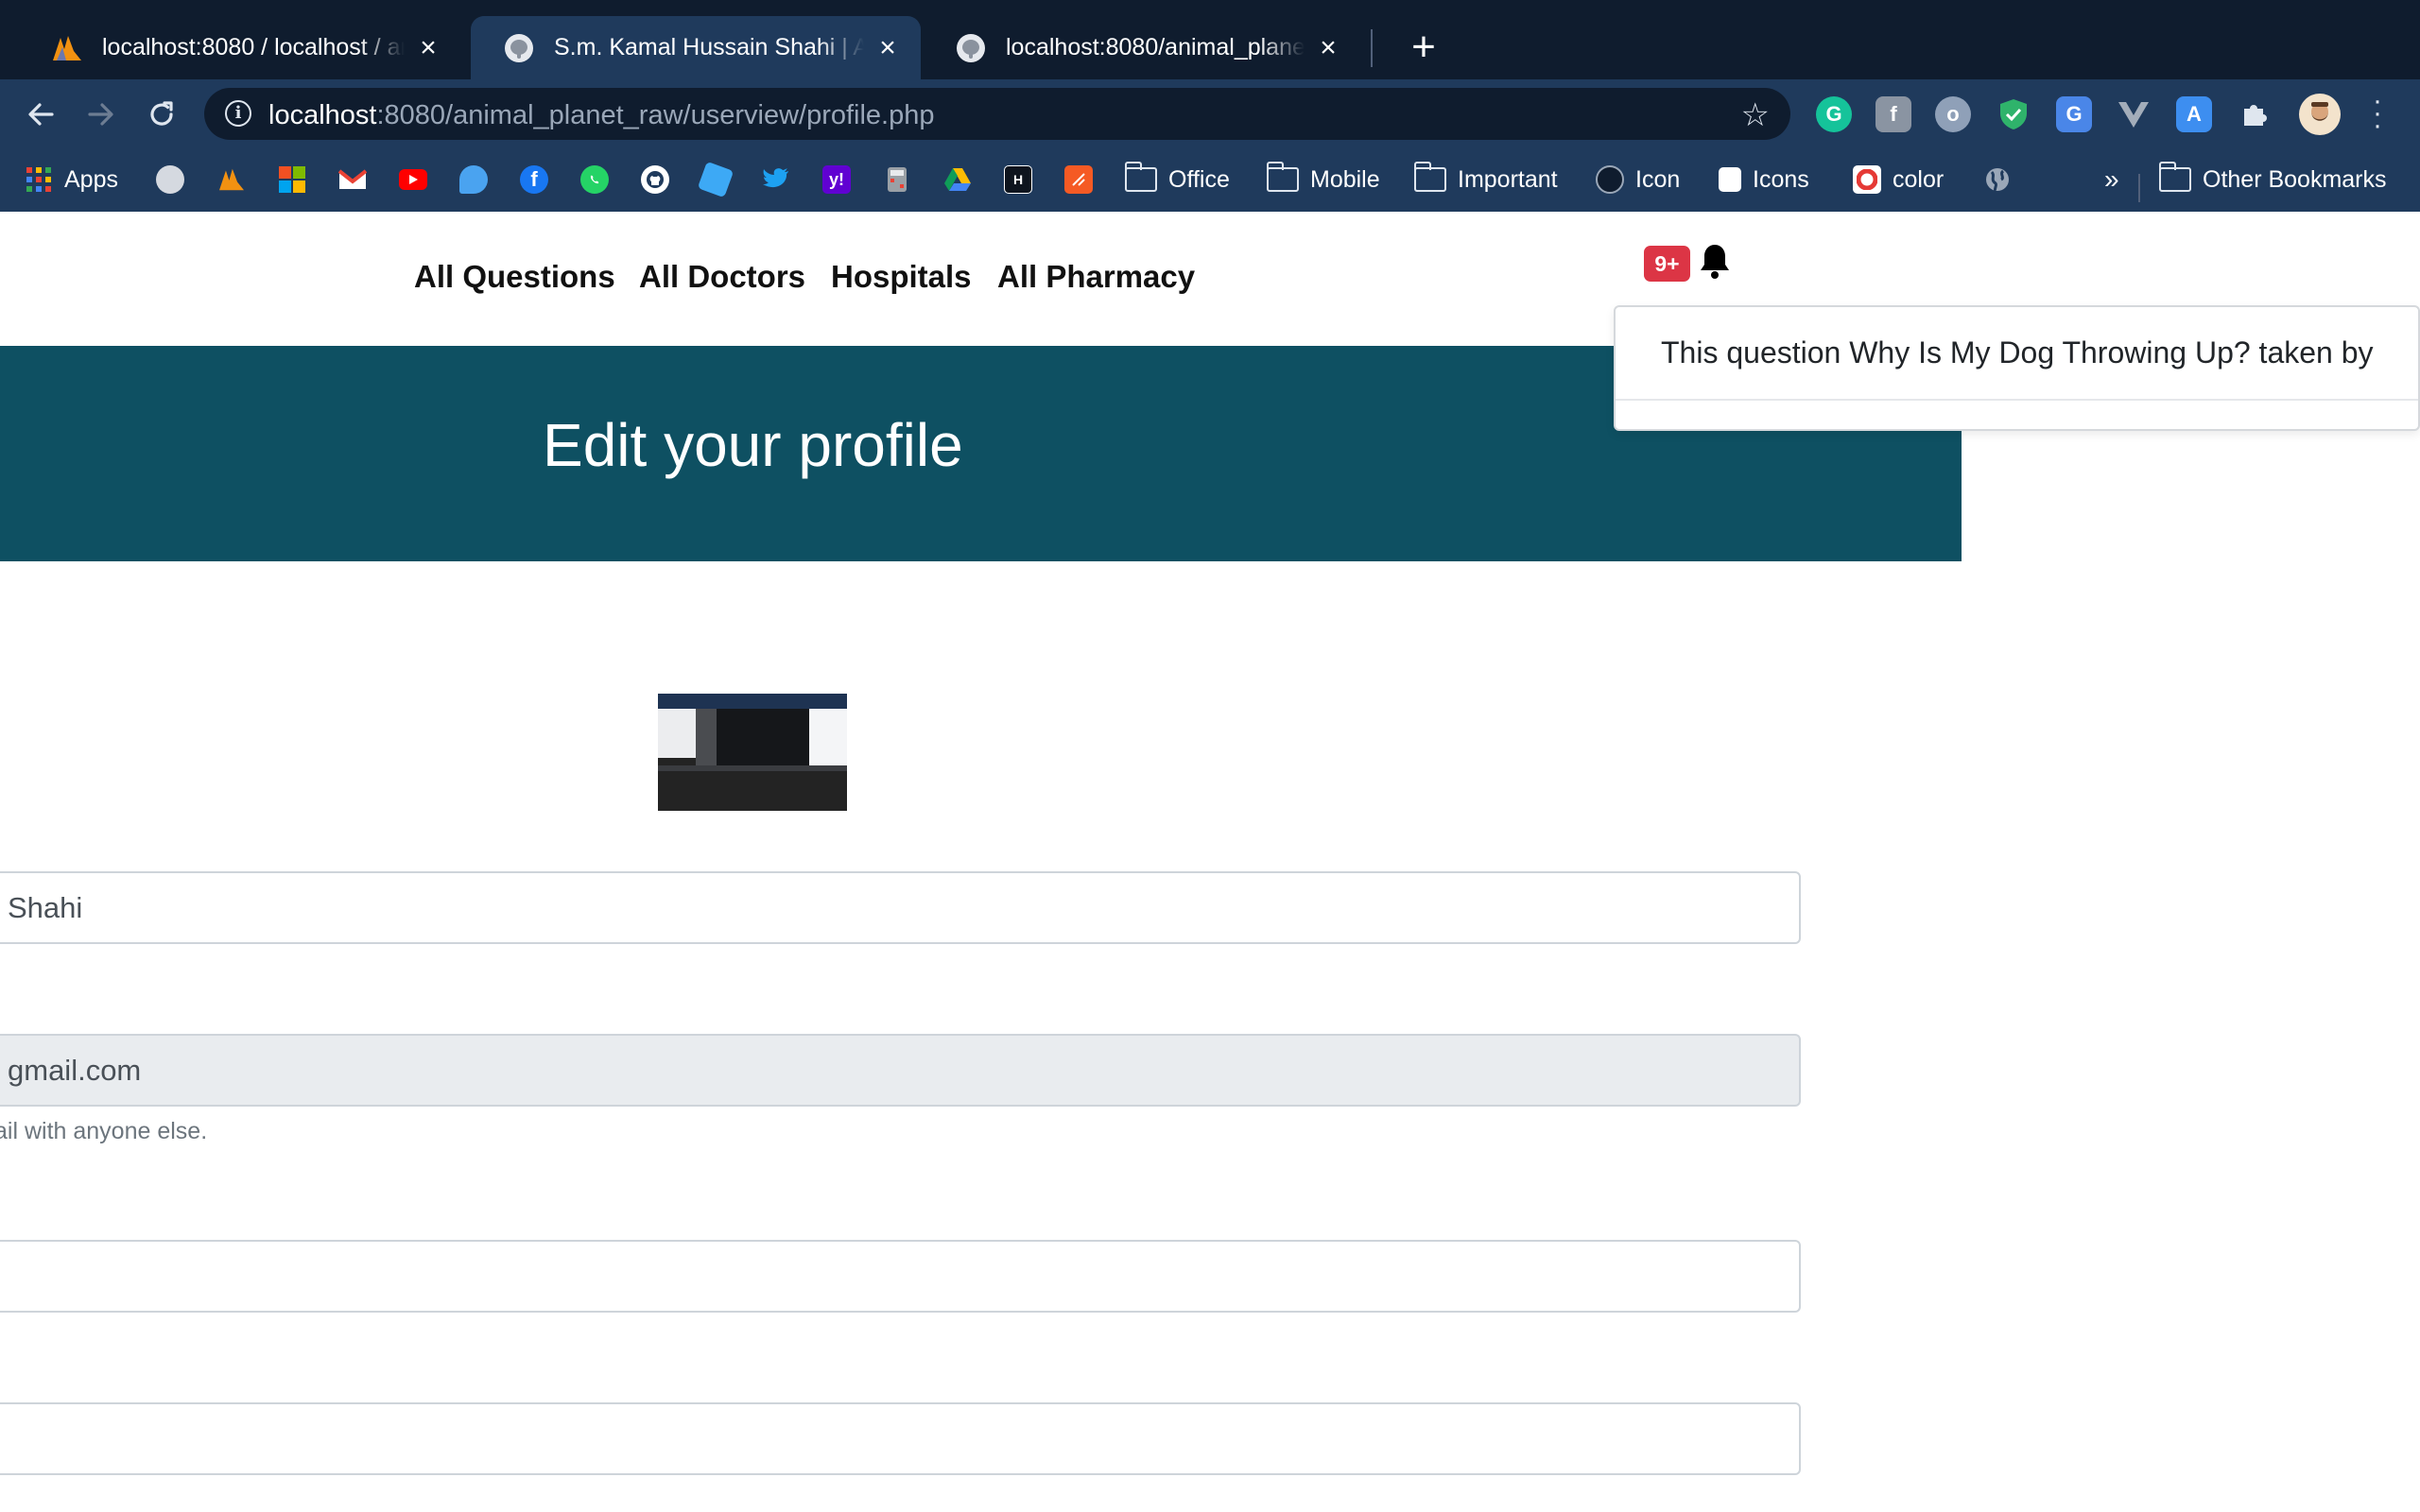 The image size is (2420, 1512). Describe the element at coordinates (101, 114) in the screenshot. I see `forward-button` at that location.